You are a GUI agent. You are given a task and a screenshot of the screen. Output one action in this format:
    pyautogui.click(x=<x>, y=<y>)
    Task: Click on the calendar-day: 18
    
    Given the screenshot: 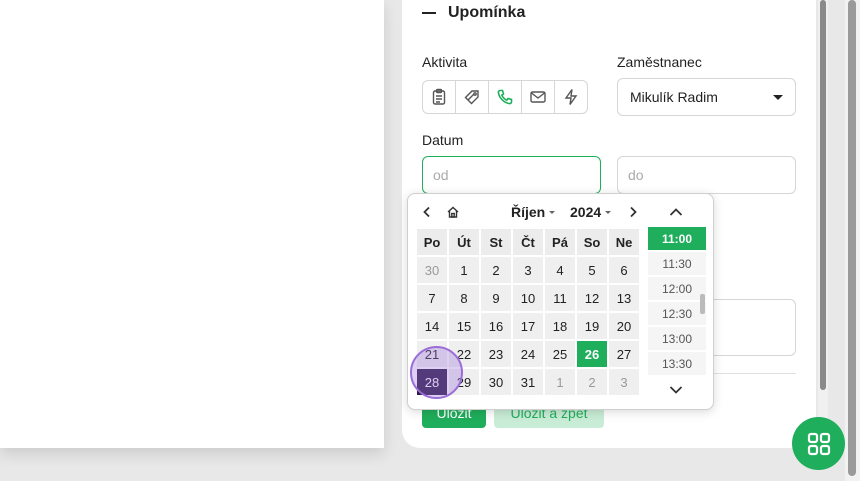 What is the action you would take?
    pyautogui.click(x=560, y=326)
    